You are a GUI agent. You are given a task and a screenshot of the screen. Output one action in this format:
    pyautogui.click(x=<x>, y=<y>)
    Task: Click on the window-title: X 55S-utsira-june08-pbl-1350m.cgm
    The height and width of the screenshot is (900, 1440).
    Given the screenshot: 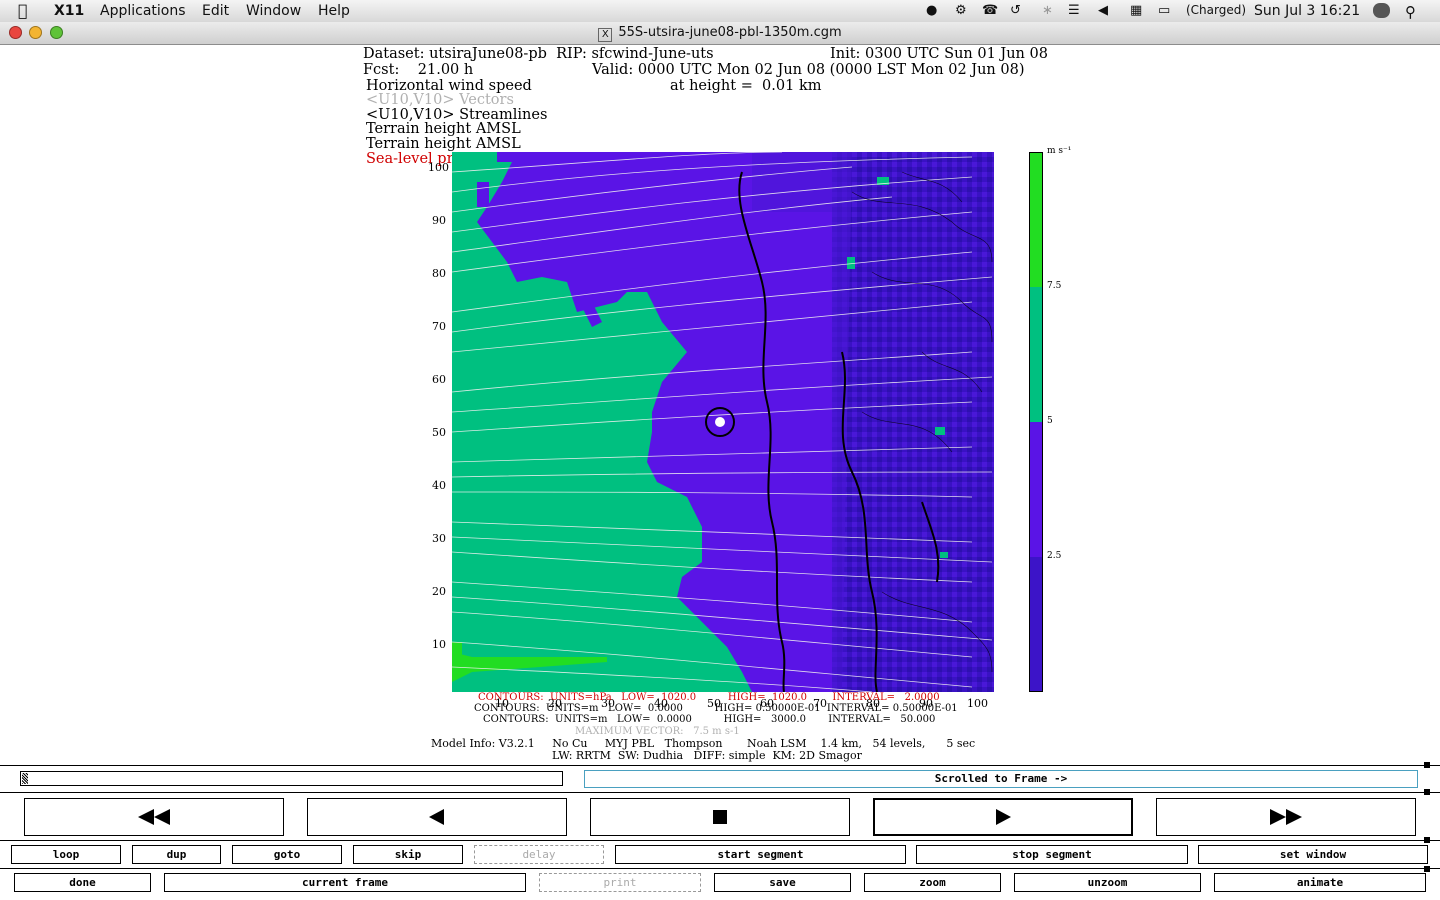 What is the action you would take?
    pyautogui.click(x=720, y=33)
    